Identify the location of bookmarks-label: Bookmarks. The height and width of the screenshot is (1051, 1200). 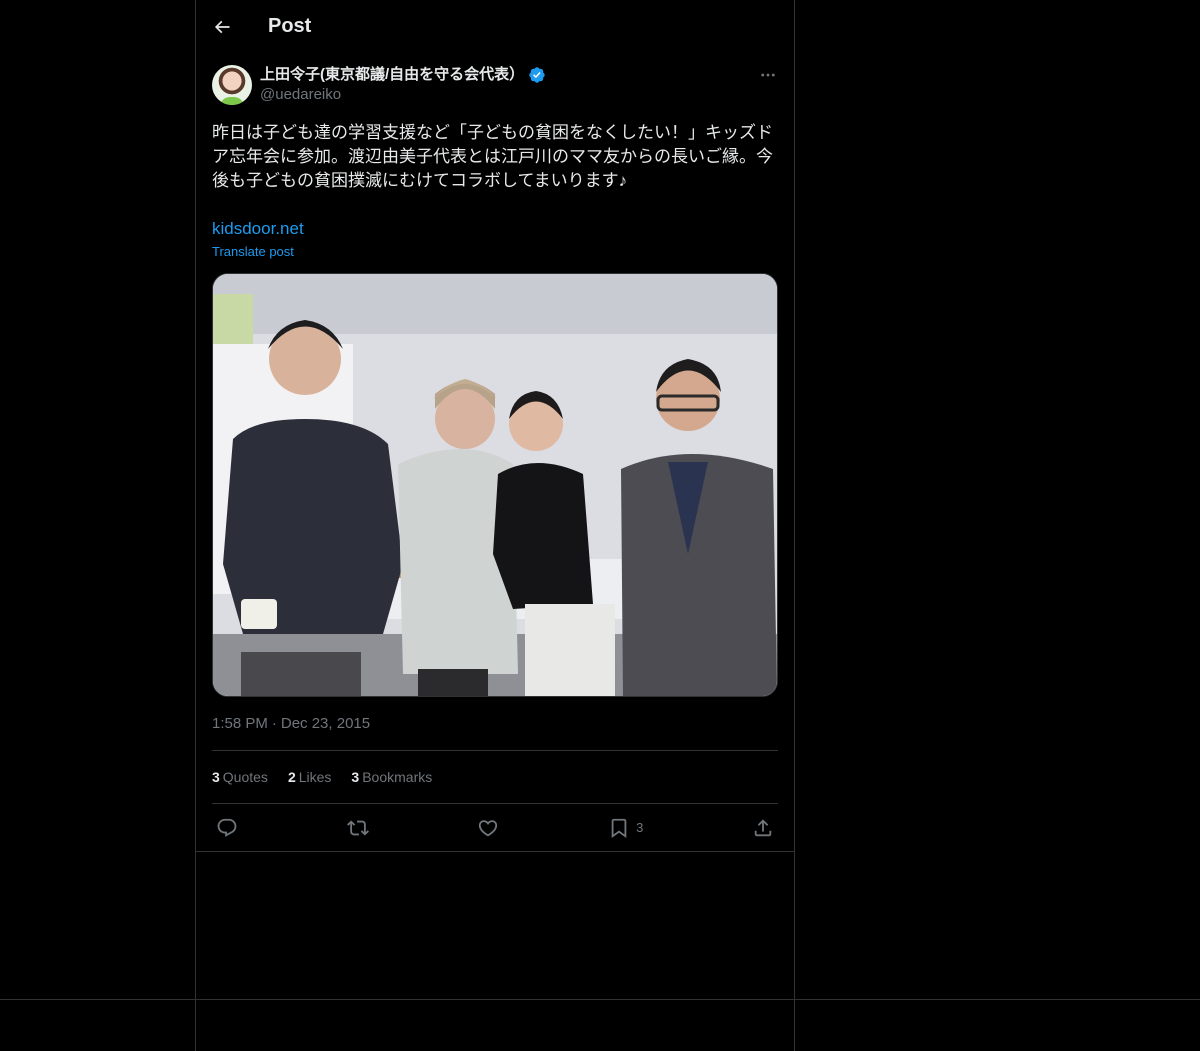
(397, 777).